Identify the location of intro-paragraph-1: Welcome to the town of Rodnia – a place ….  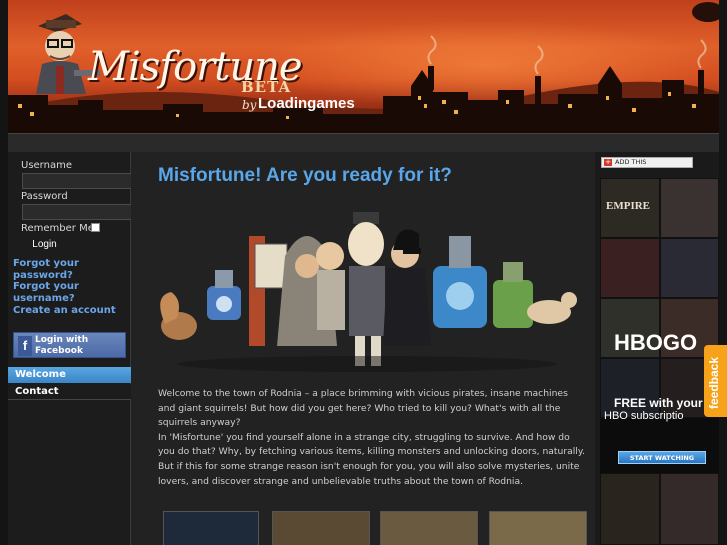
(363, 408).